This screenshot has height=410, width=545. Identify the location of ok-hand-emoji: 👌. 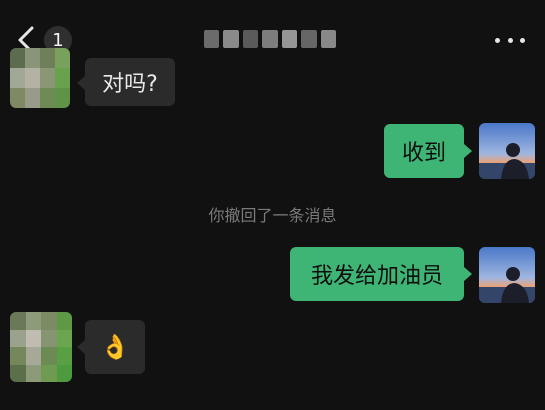
(115, 347).